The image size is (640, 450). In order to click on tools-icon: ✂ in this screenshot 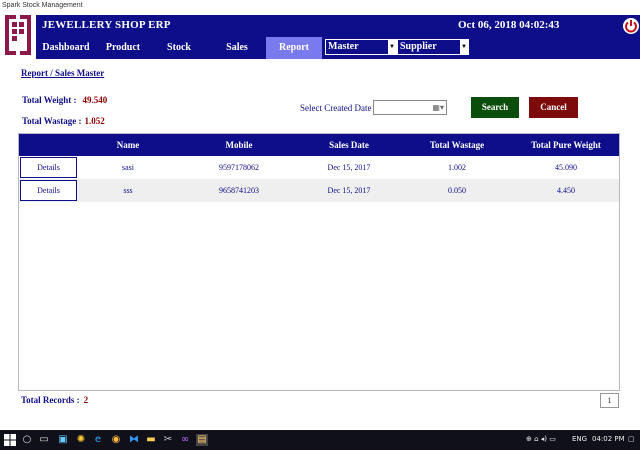, I will do `click(168, 440)`.